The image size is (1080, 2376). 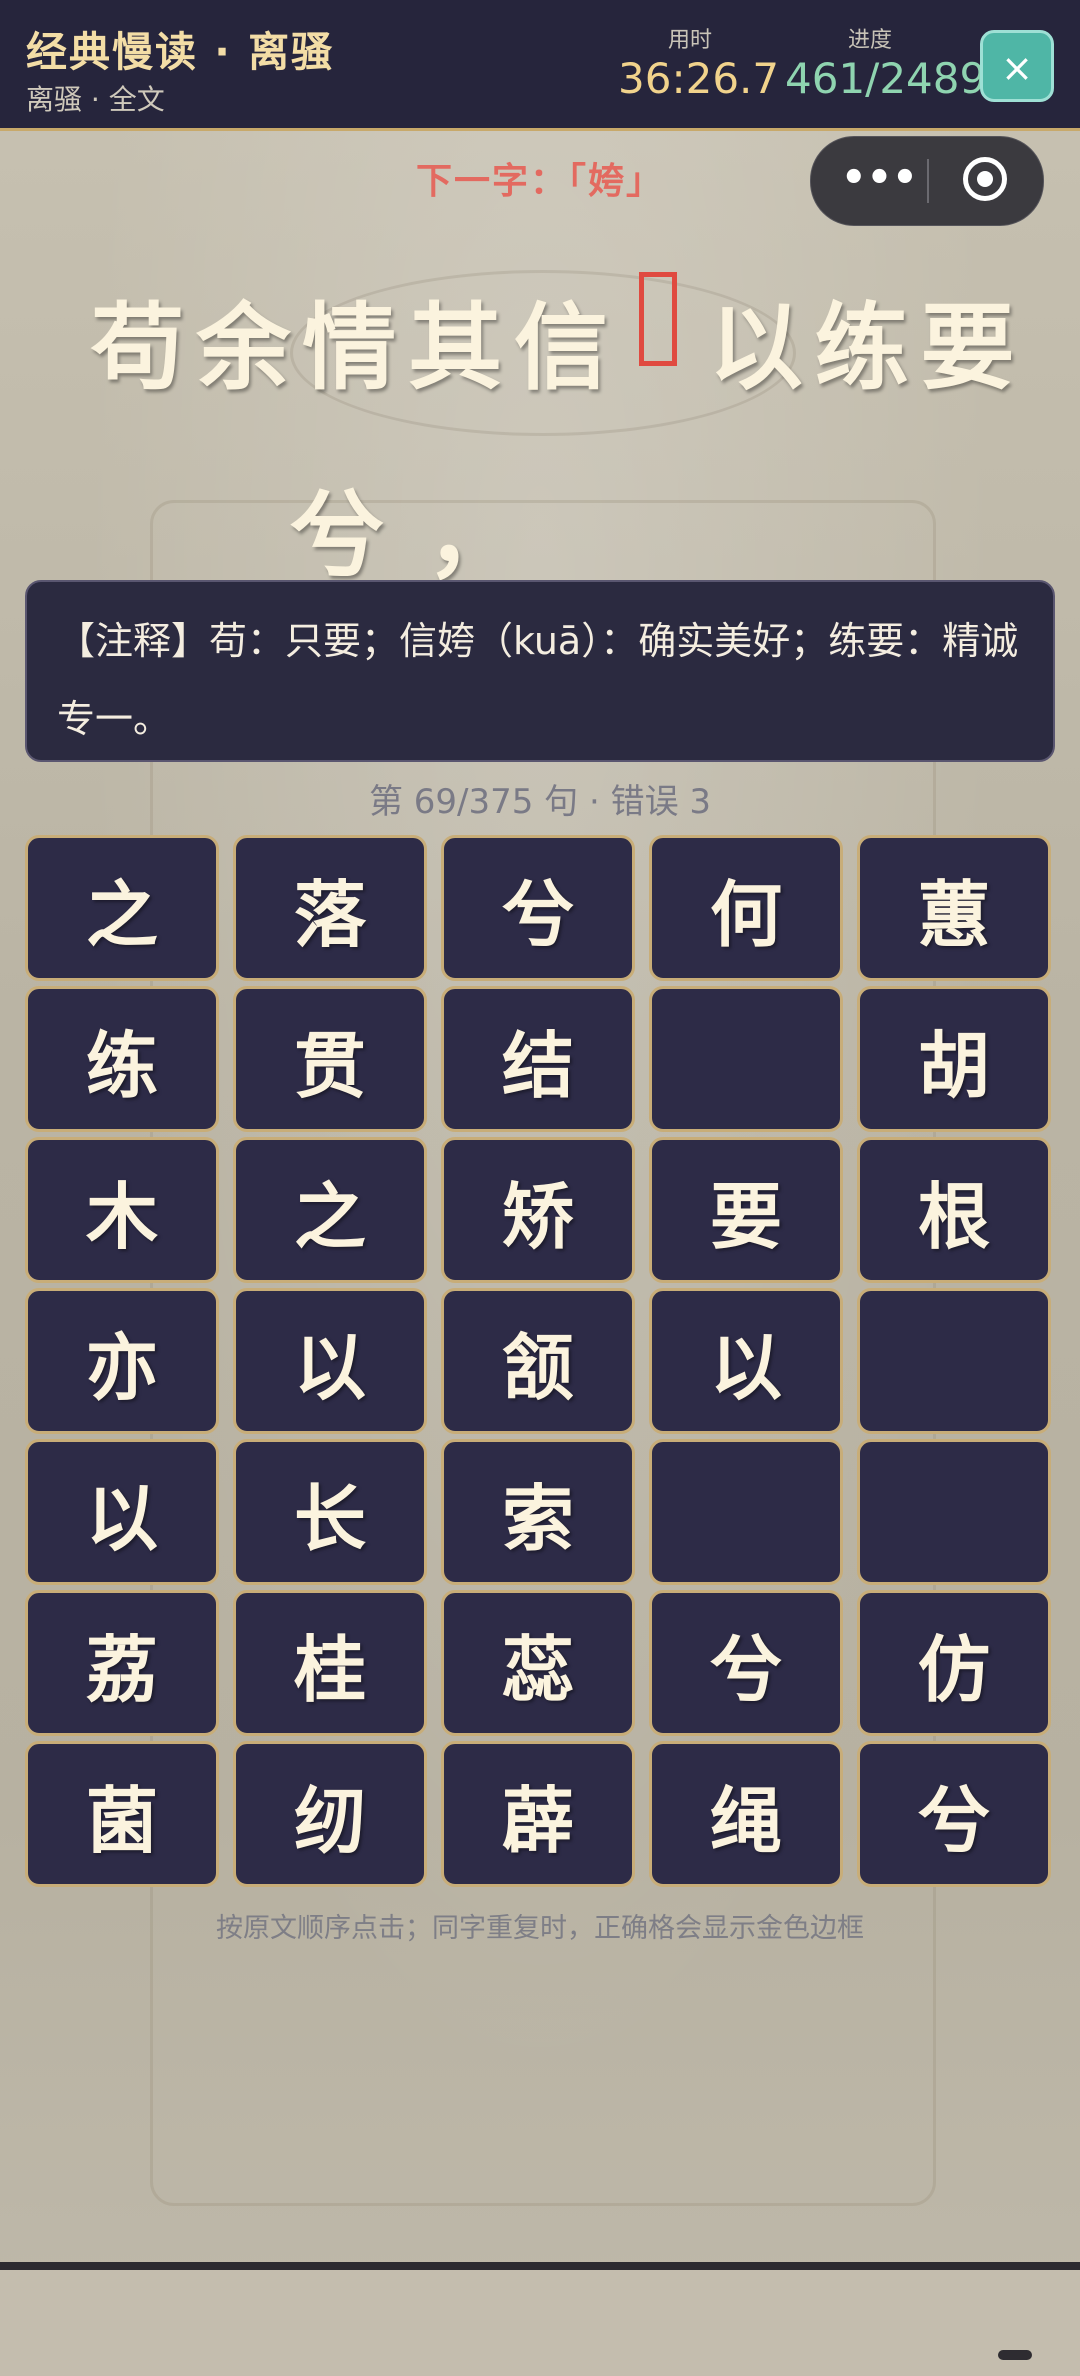 I want to click on verse-char: 苟, so click(x=137, y=348).